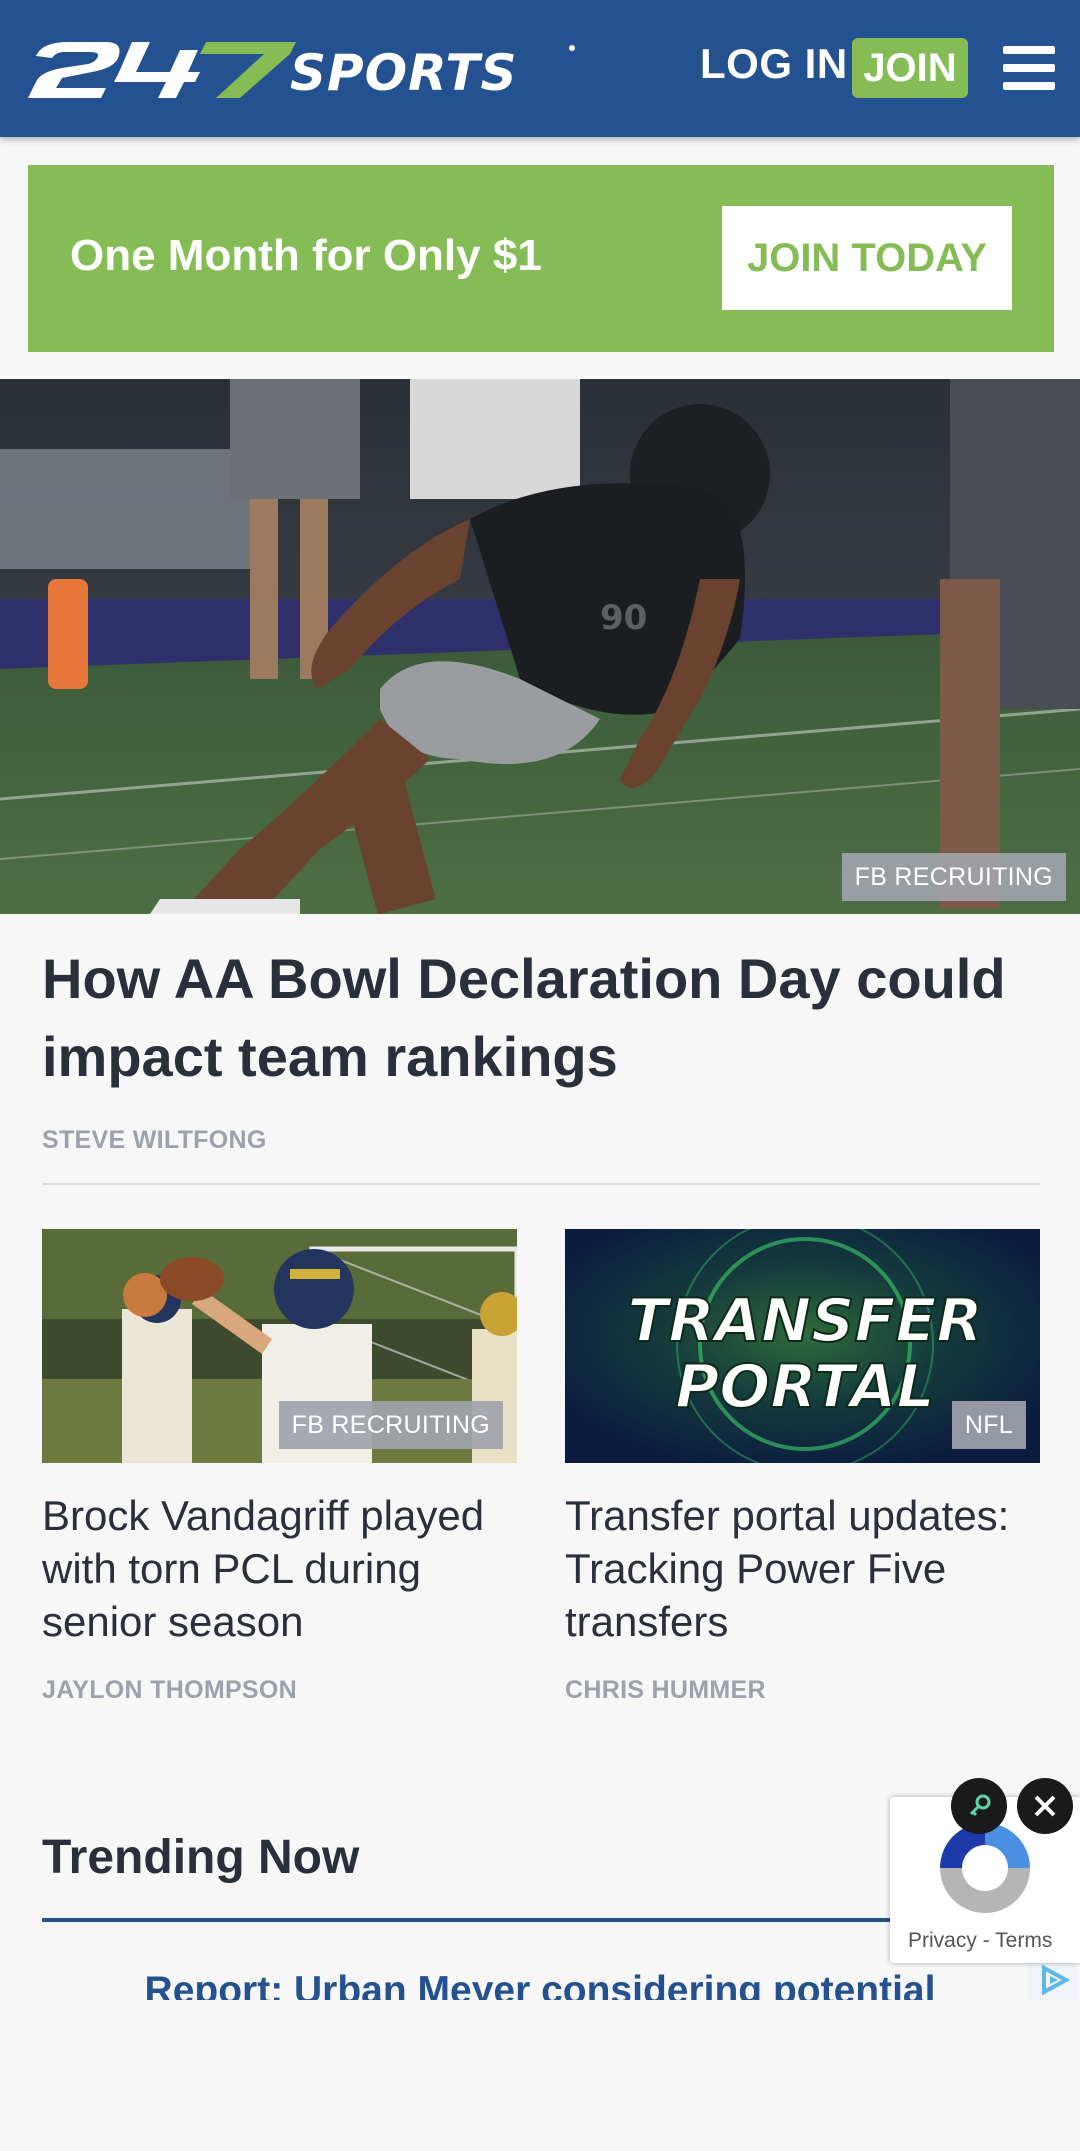 The width and height of the screenshot is (1080, 2151). Describe the element at coordinates (1029, 68) in the screenshot. I see `hamburger-menu-icon` at that location.